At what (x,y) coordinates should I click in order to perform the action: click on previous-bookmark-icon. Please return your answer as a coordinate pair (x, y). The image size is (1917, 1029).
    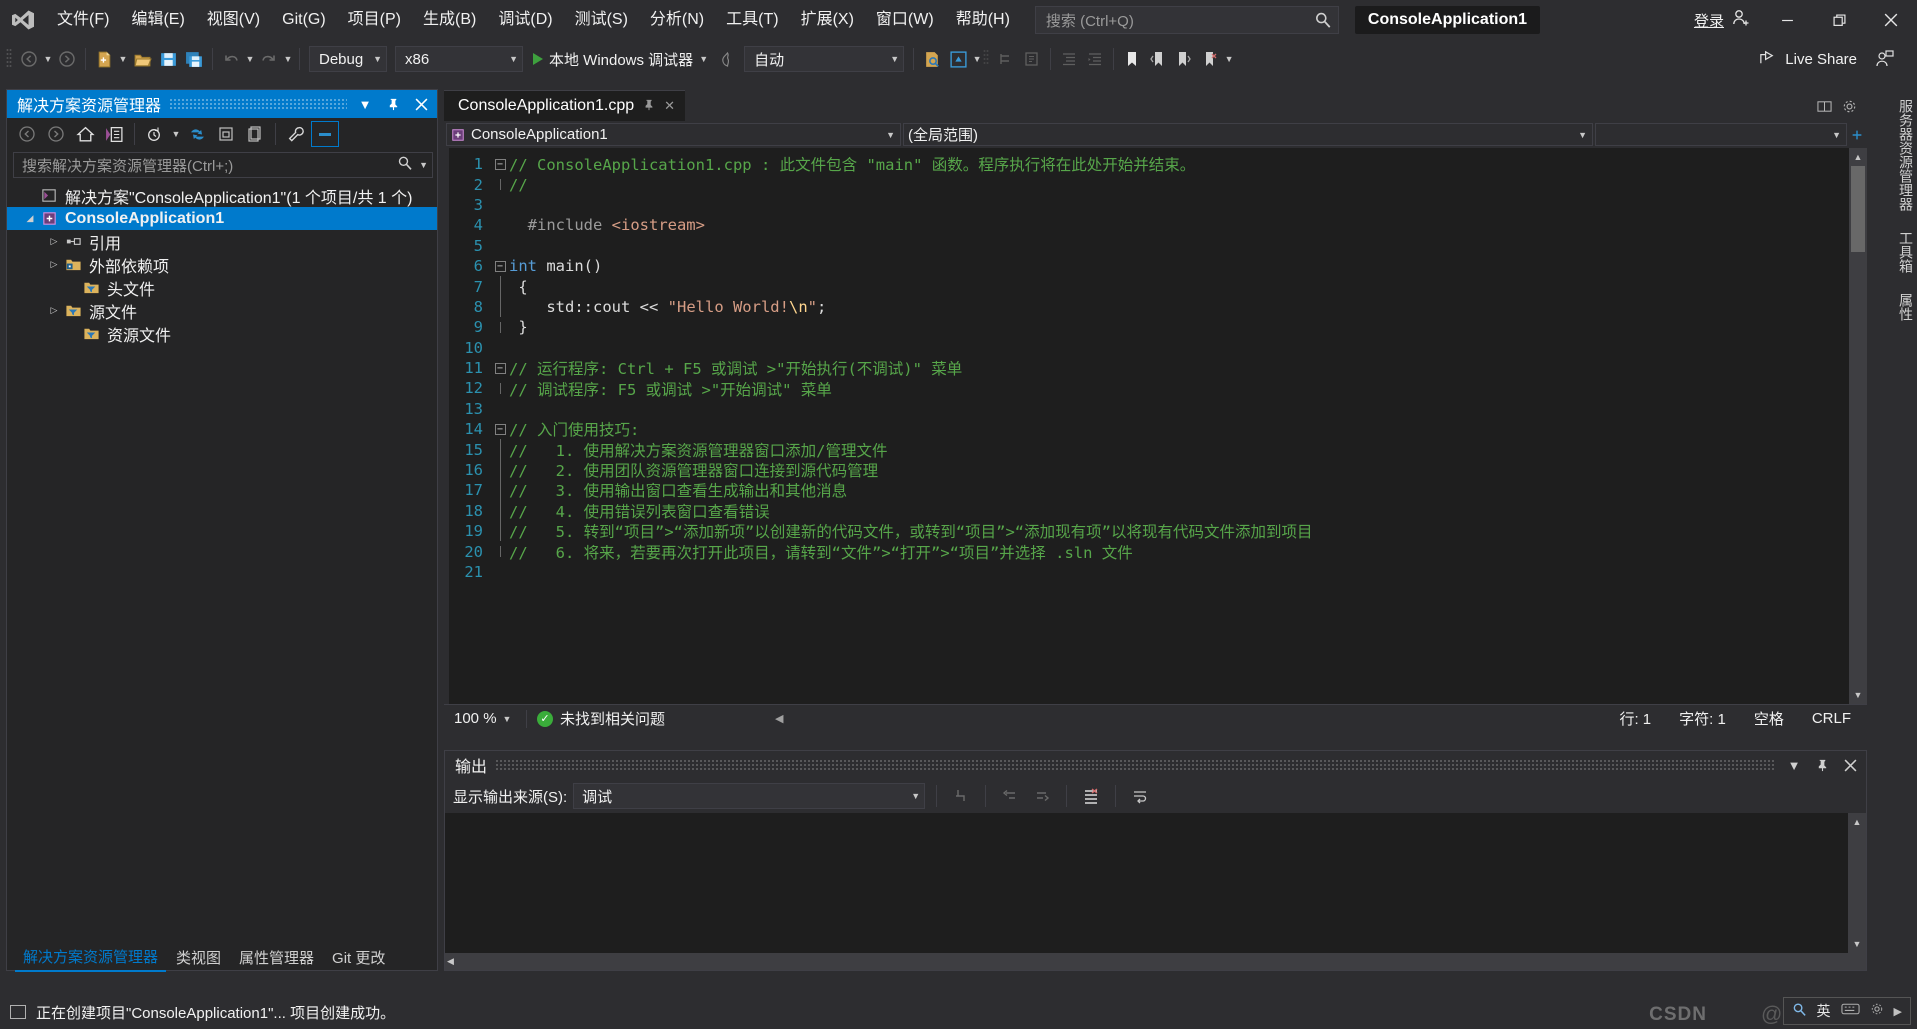
    Looking at the image, I should click on (1158, 59).